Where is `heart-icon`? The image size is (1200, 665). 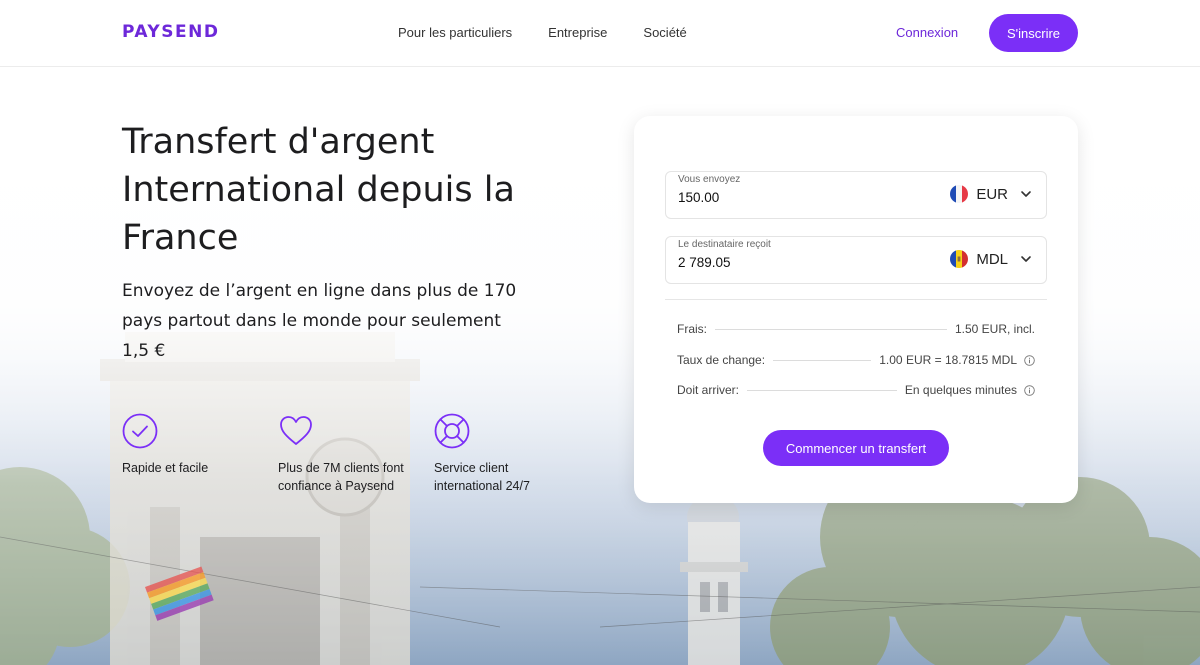 heart-icon is located at coordinates (296, 430).